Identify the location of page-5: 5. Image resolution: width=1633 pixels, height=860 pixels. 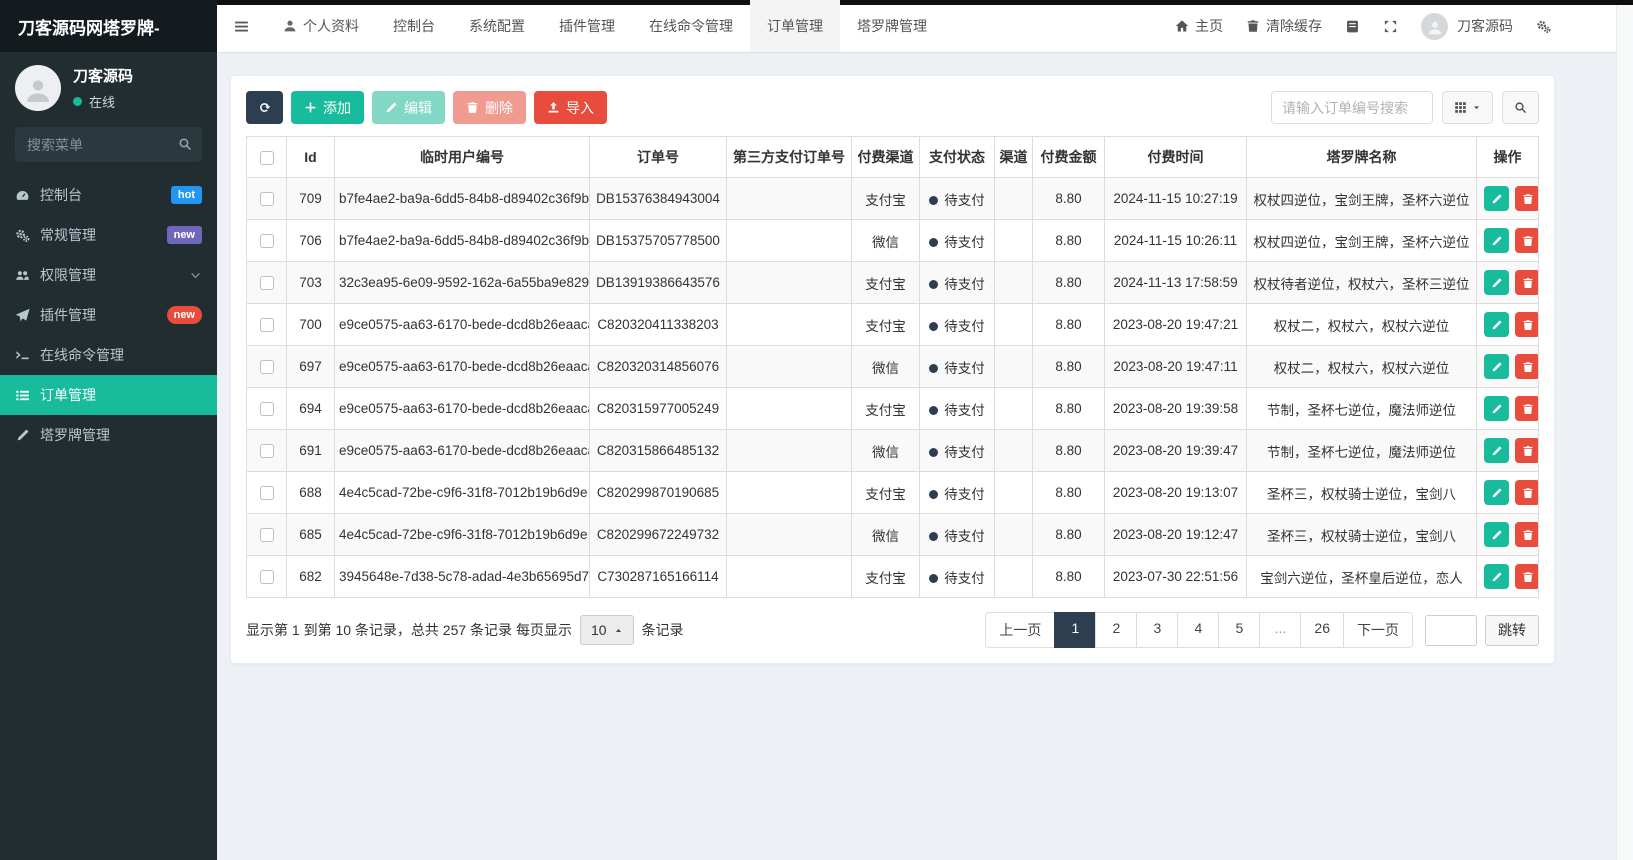
(1239, 630).